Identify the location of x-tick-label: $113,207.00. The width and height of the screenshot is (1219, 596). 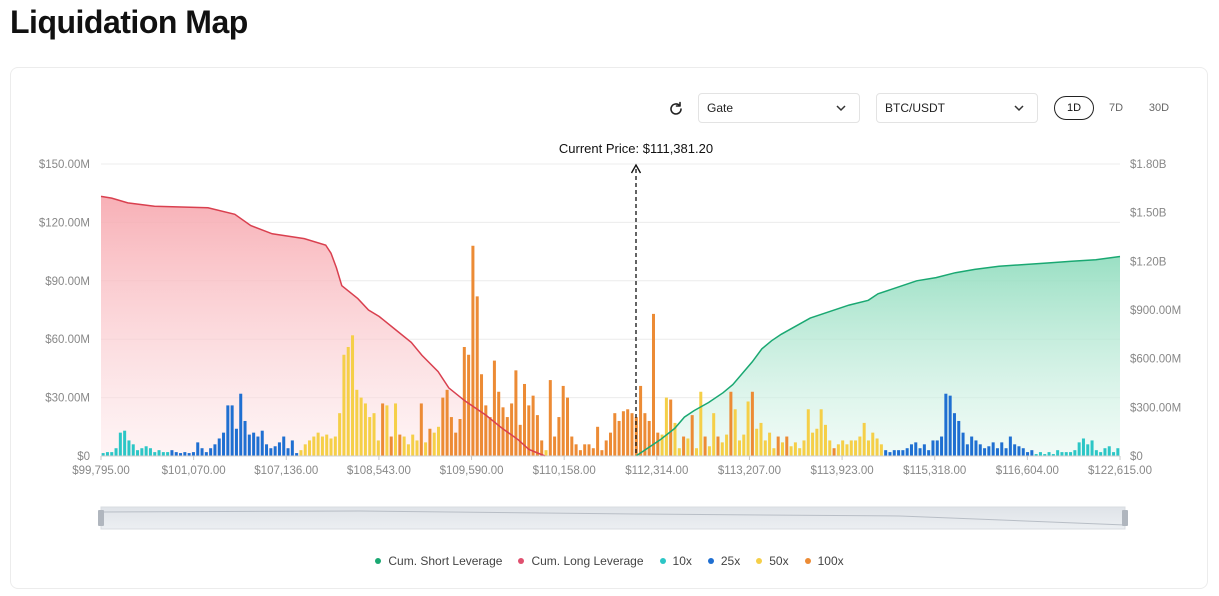
(749, 471).